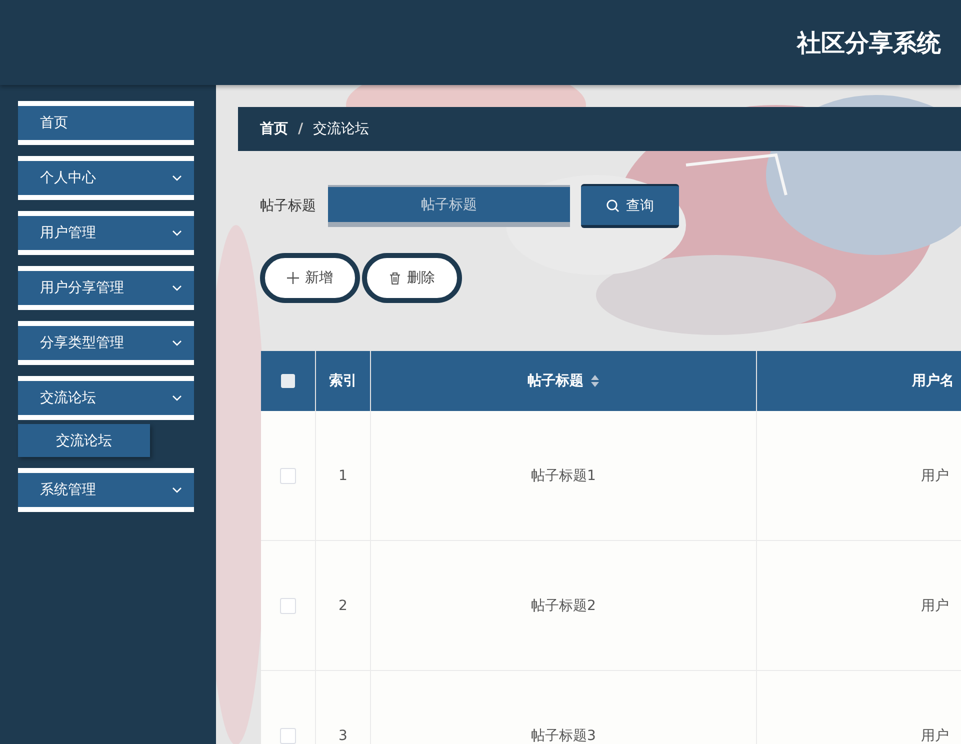 This screenshot has width=961, height=744. What do you see at coordinates (563, 606) in the screenshot?
I see `table-cell: 帖子标题2` at bounding box center [563, 606].